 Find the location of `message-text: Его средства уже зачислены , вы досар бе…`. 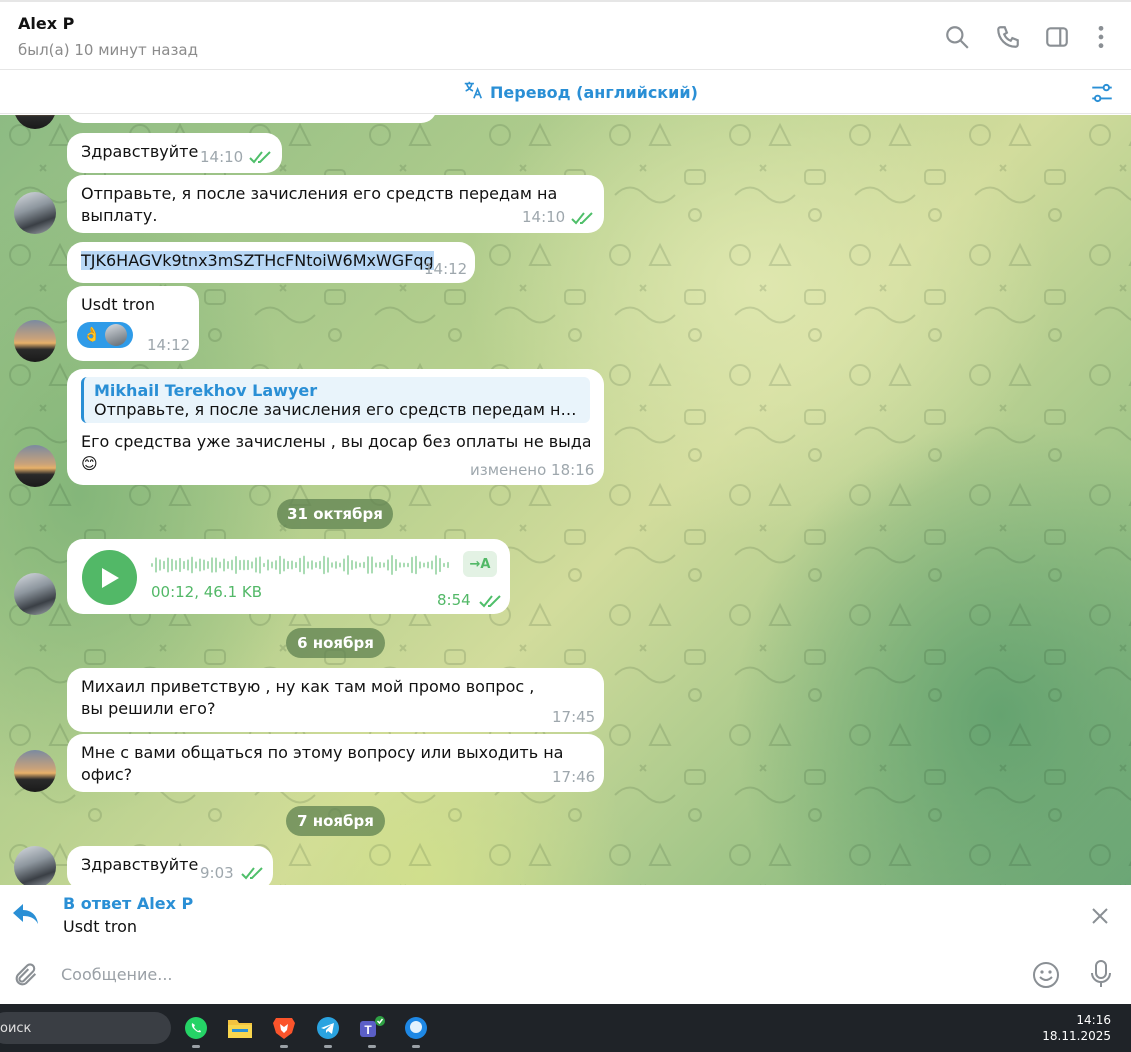

message-text: Его средства уже зачислены , вы досар бе… is located at coordinates (335, 441).